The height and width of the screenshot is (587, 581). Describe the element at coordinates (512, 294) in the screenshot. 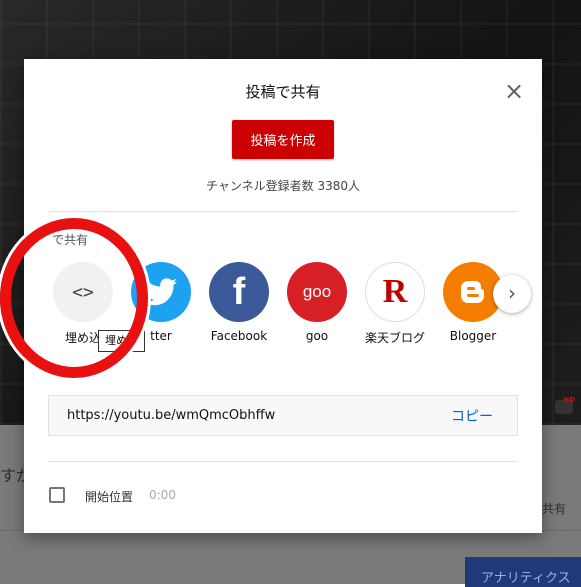

I see `chevron-right-icon: ›` at that location.